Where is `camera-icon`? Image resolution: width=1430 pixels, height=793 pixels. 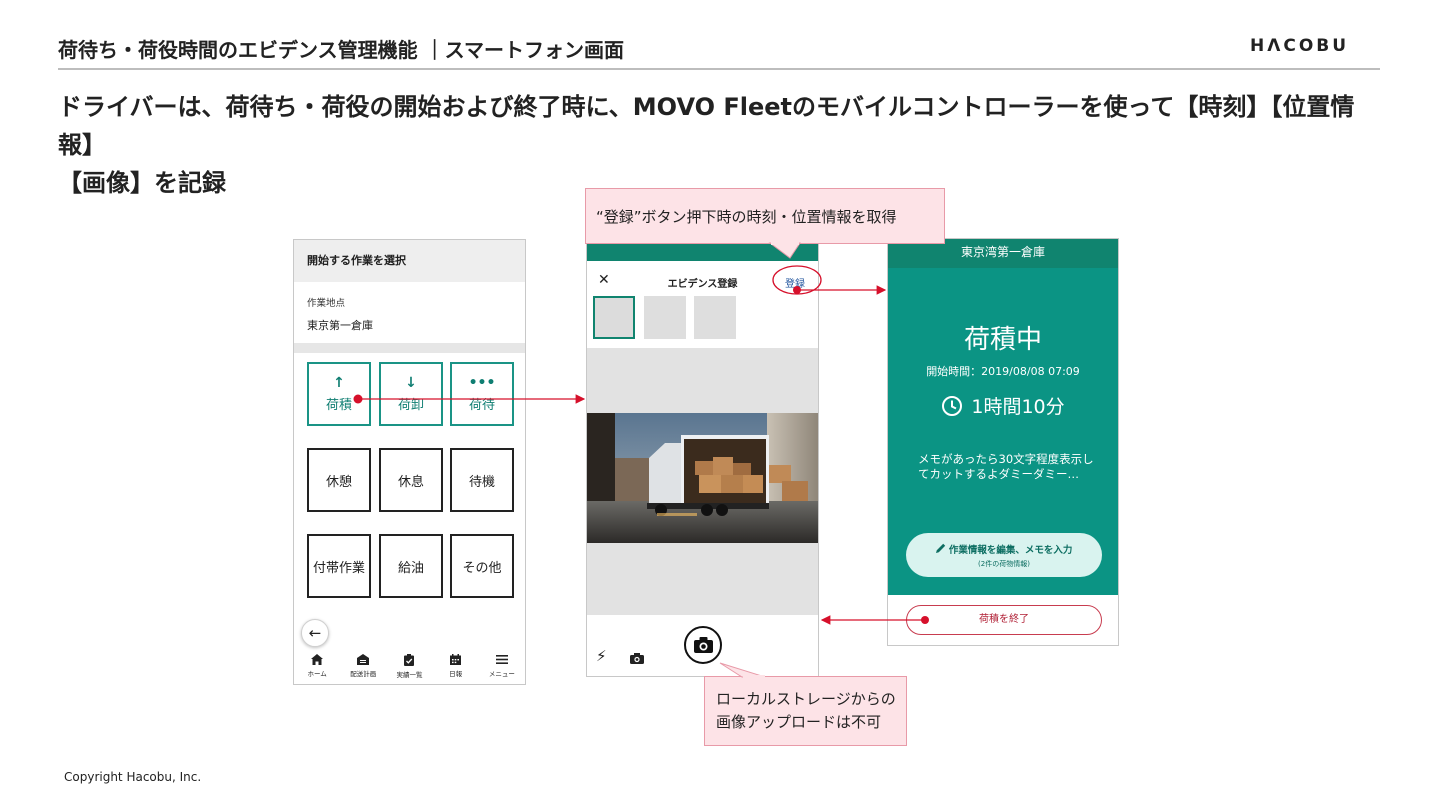
camera-icon is located at coordinates (703, 645).